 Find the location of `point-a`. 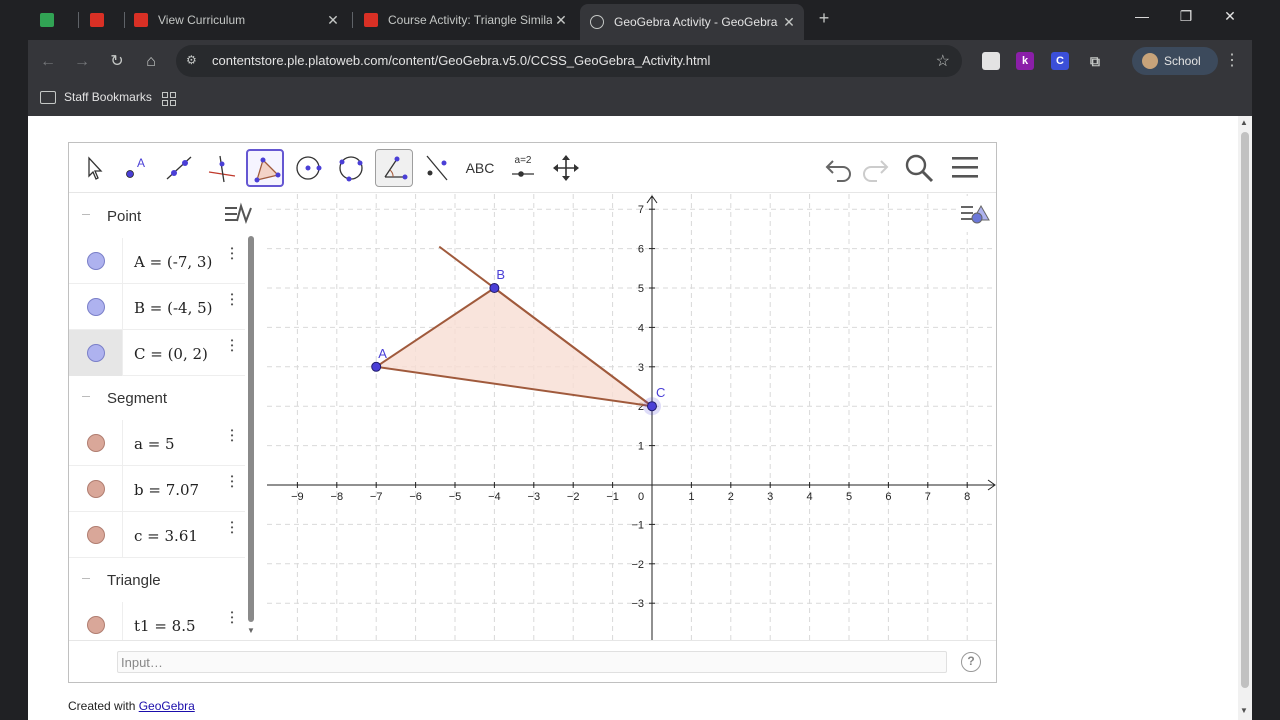

point-a is located at coordinates (376, 366).